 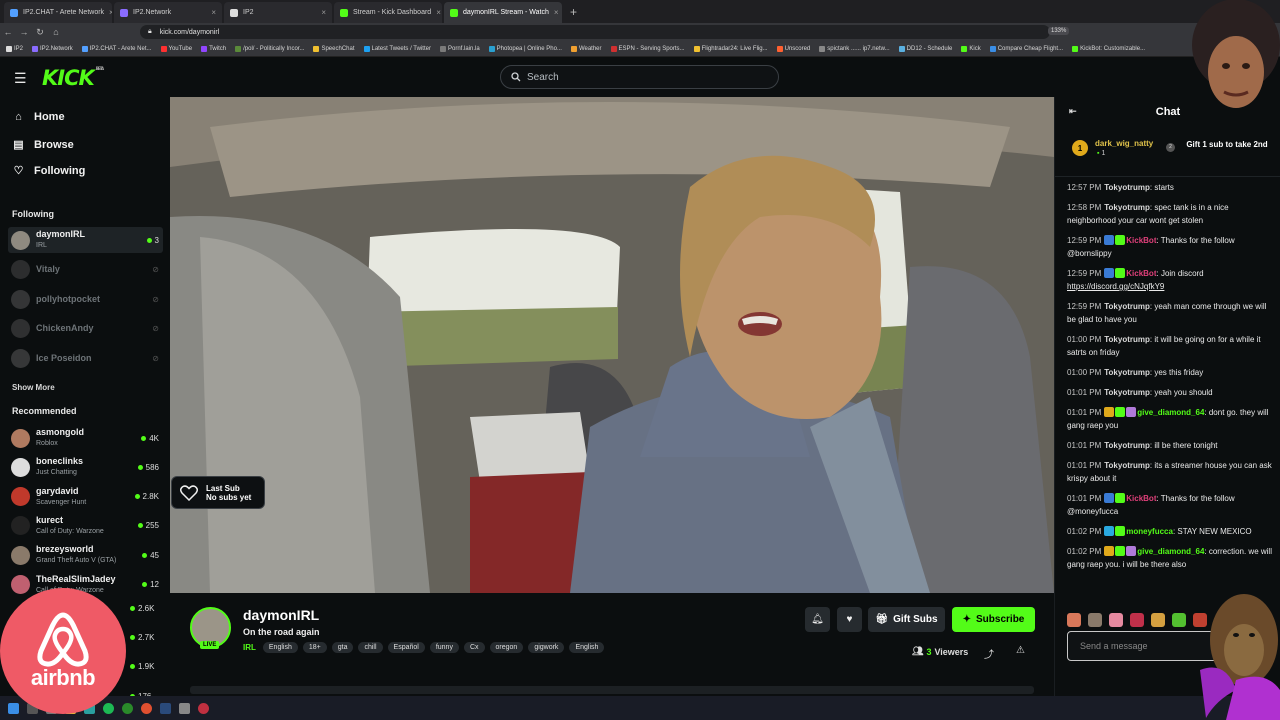 What do you see at coordinates (73, 78) in the screenshot?
I see `kick-logo: KICK BETA` at bounding box center [73, 78].